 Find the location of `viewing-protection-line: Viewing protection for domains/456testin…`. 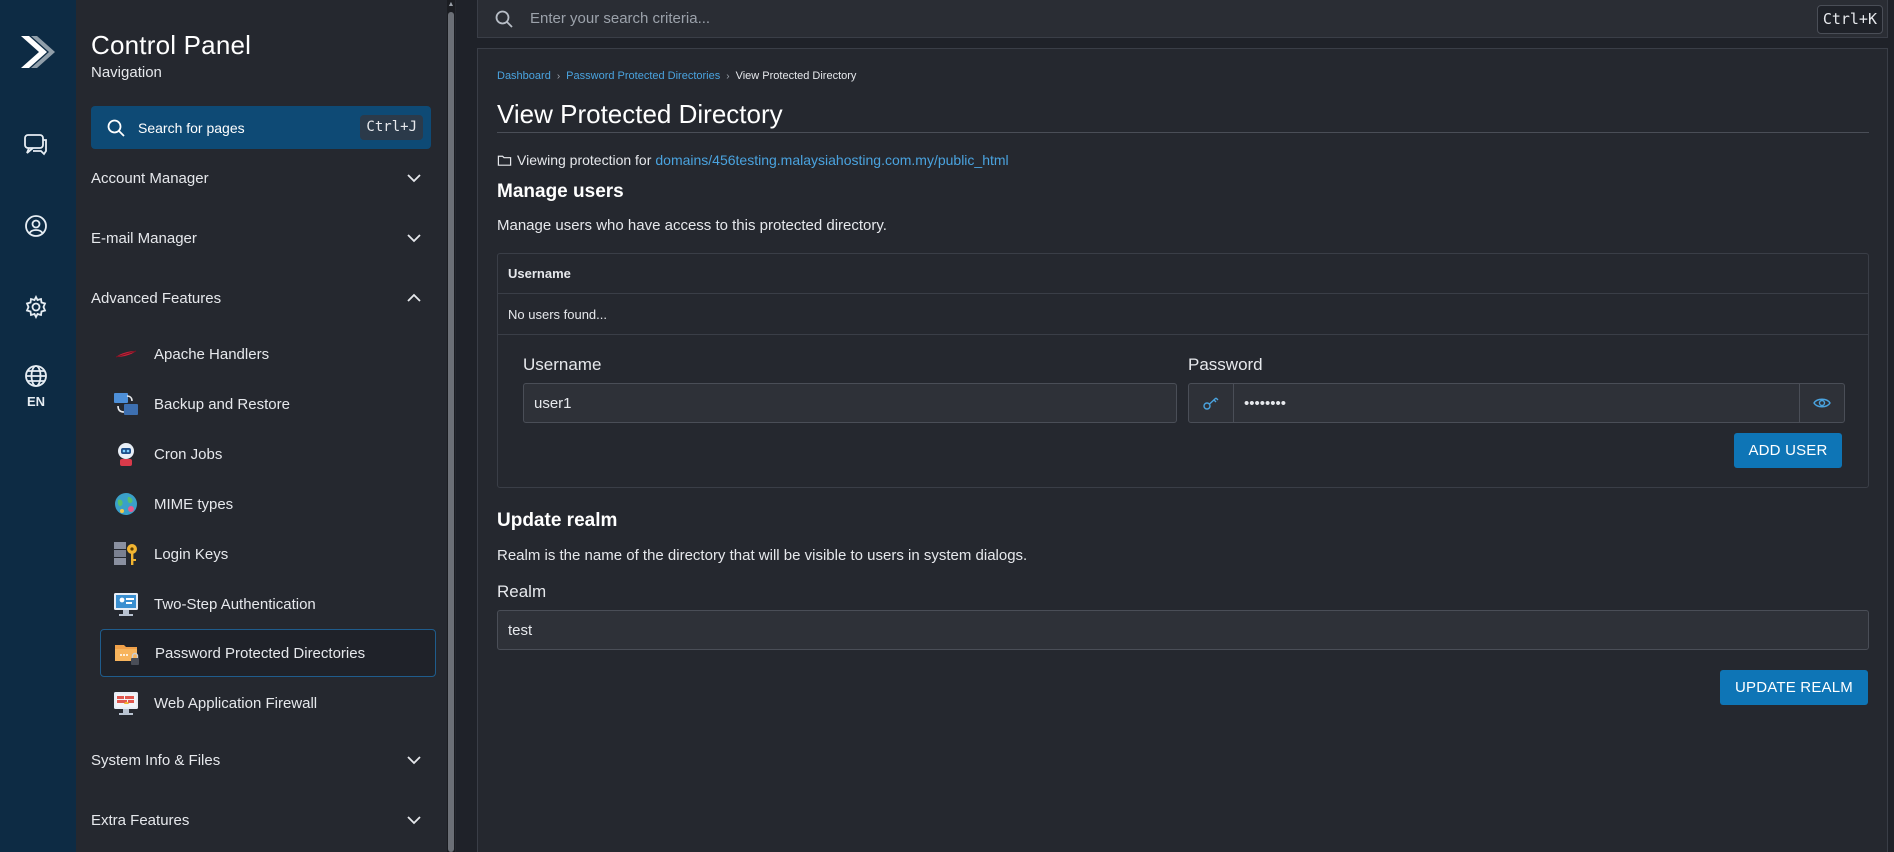

viewing-protection-line: Viewing protection for domains/456testin… is located at coordinates (753, 160).